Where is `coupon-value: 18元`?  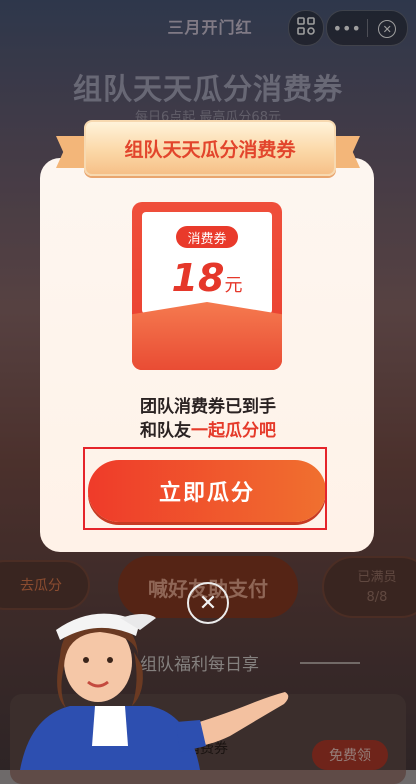
coupon-value: 18元 is located at coordinates (207, 278).